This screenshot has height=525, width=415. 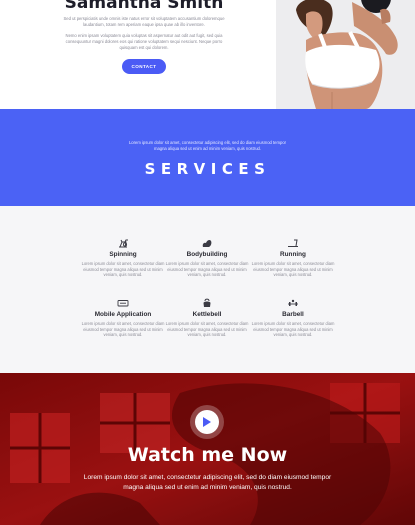 I want to click on video-heading: Watch me Now, so click(x=207, y=455).